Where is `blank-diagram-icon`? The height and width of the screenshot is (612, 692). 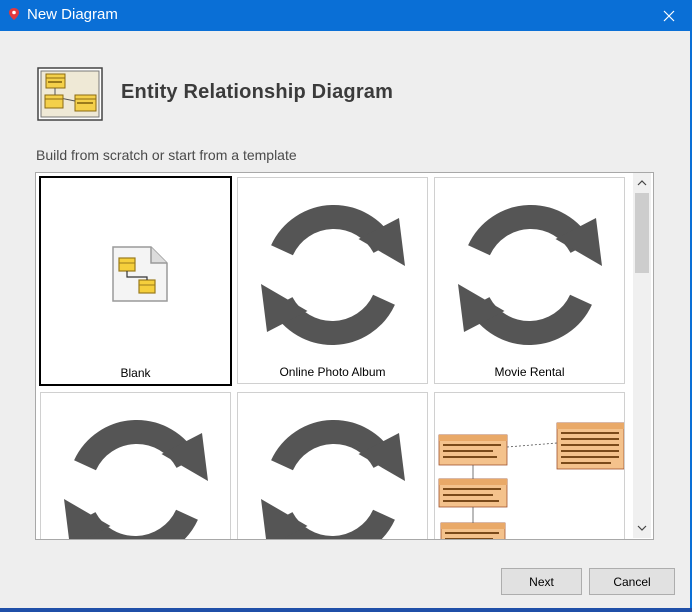 blank-diagram-icon is located at coordinates (140, 274).